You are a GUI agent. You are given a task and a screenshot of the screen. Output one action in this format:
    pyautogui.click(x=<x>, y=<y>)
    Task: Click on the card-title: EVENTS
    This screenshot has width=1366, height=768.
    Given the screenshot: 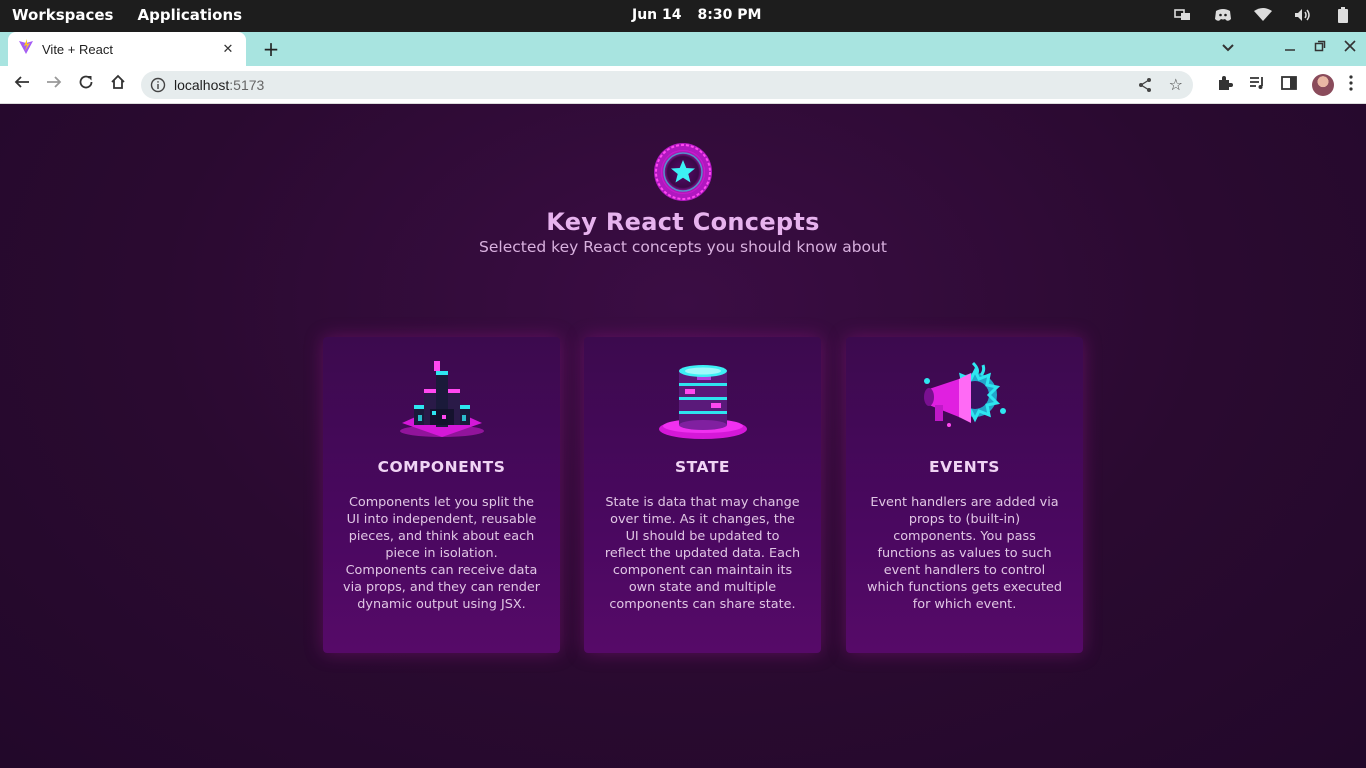 What is the action you would take?
    pyautogui.click(x=964, y=467)
    